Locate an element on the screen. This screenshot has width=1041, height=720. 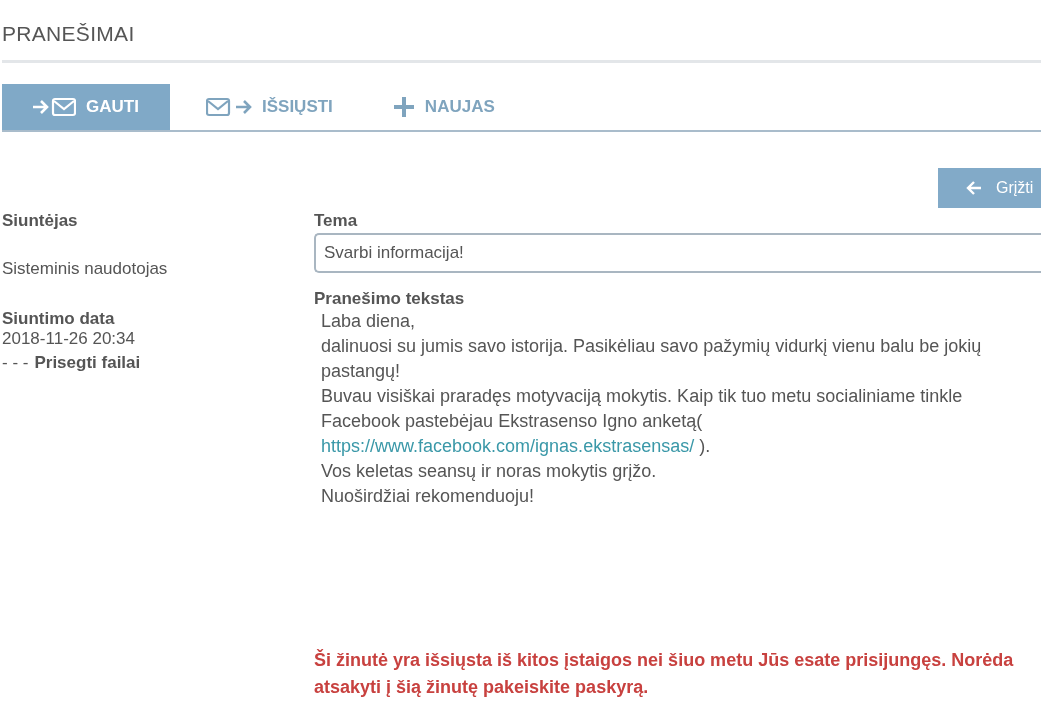
arrow-left-icon is located at coordinates (974, 188).